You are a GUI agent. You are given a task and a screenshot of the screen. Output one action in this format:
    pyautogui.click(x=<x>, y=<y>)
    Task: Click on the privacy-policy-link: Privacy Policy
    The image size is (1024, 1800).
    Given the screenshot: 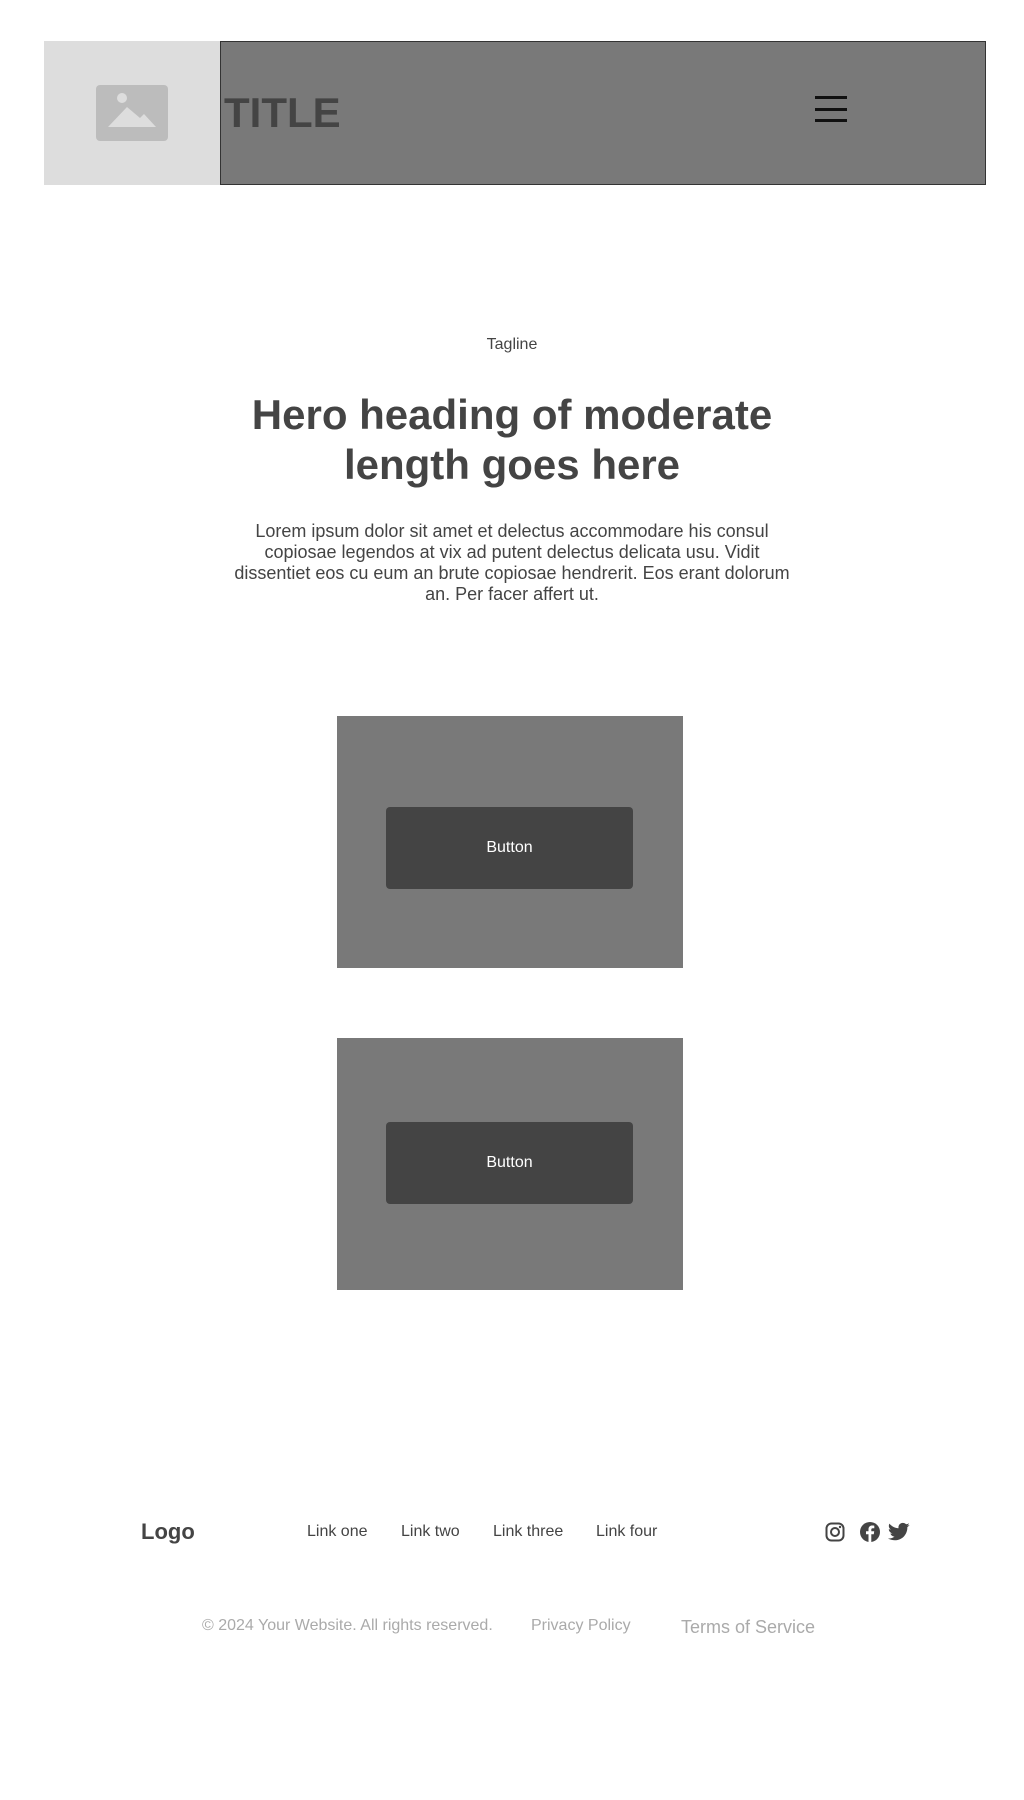 What is the action you would take?
    pyautogui.click(x=581, y=1626)
    